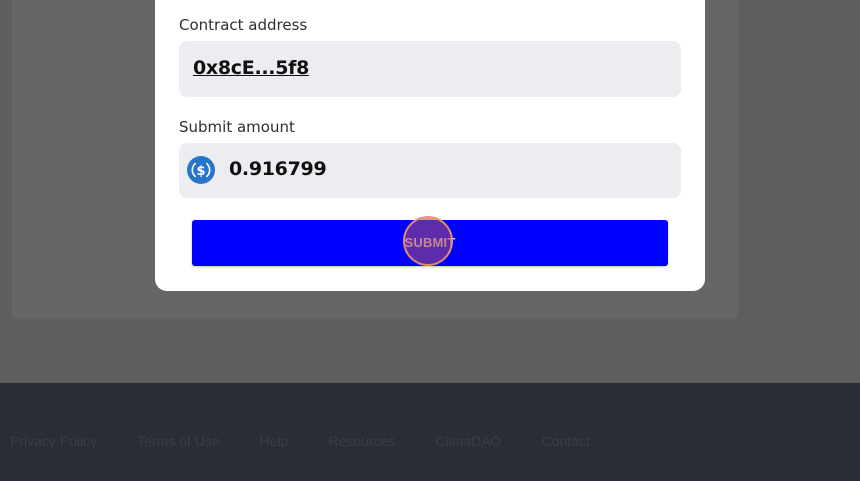  What do you see at coordinates (178, 441) in the screenshot?
I see `footer-link-terms-of-use: Terms of Use` at bounding box center [178, 441].